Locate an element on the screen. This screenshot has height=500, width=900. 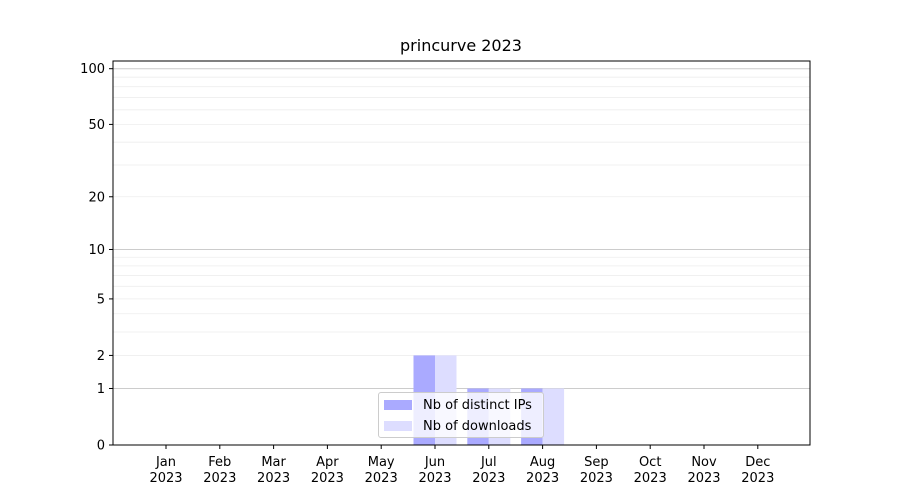
y-axis: 0 1 2 5 10 20 50 100 is located at coordinates (96, 258).